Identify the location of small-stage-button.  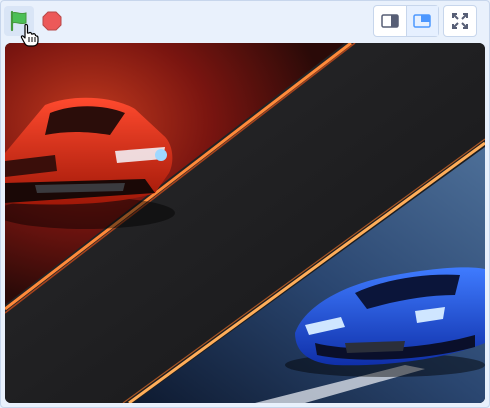
(390, 21).